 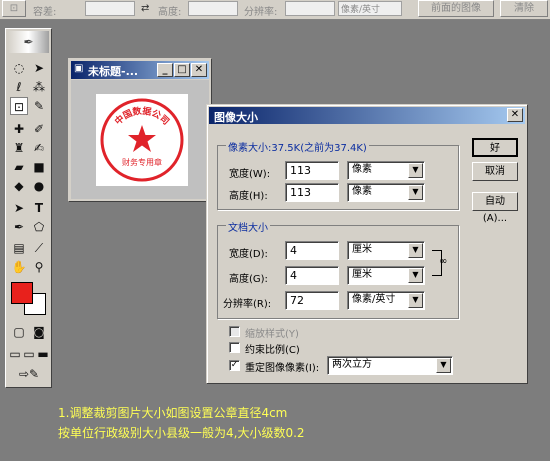 I want to click on height-input, so click(x=213, y=8).